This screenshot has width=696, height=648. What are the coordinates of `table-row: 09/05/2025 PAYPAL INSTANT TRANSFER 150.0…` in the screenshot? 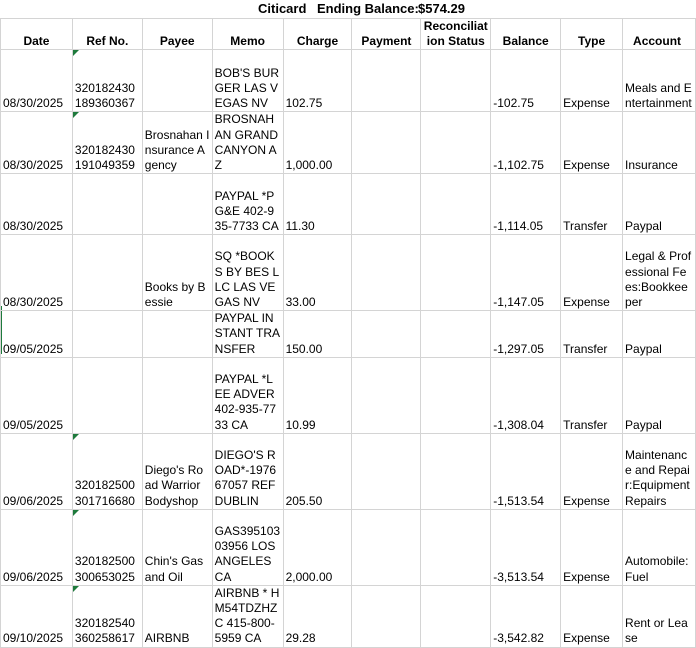 It's located at (348, 334).